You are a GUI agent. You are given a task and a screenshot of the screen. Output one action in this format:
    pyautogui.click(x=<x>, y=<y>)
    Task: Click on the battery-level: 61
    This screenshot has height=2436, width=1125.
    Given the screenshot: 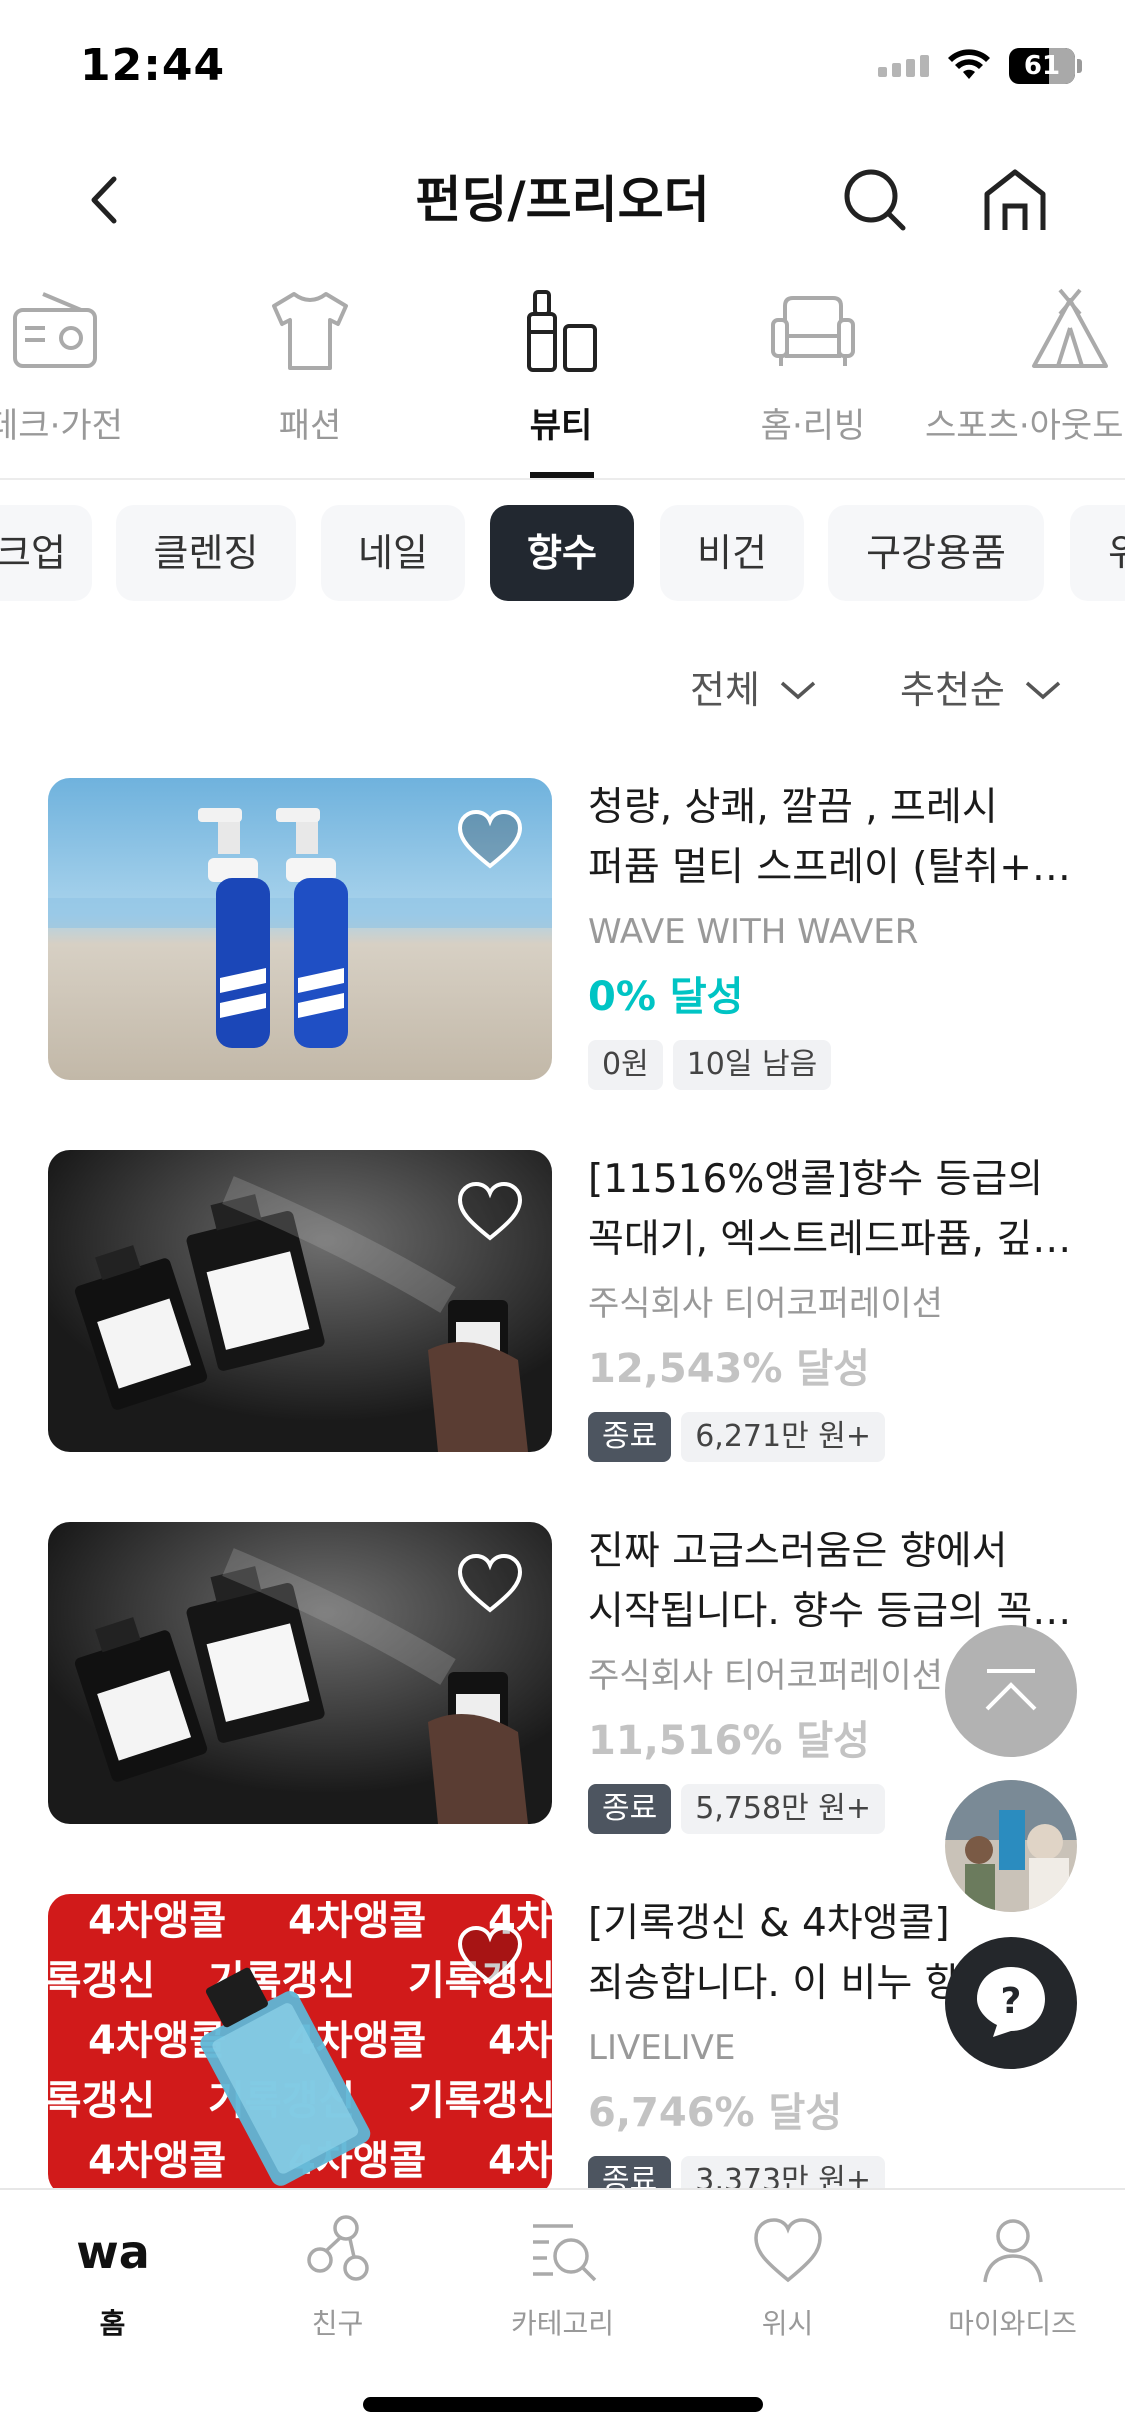 What is the action you would take?
    pyautogui.click(x=1042, y=66)
    